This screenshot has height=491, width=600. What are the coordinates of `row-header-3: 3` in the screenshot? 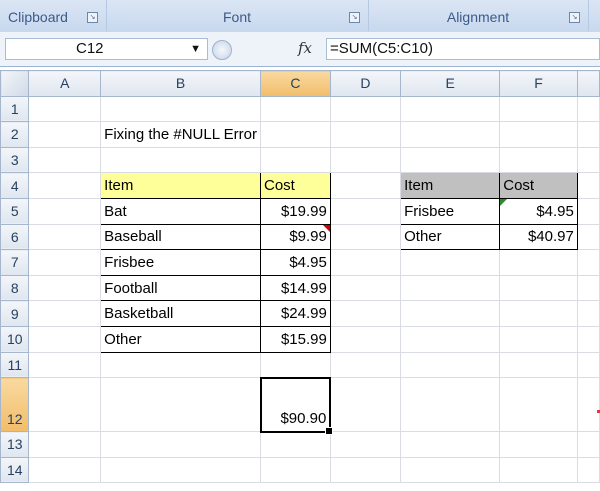 It's located at (15, 160).